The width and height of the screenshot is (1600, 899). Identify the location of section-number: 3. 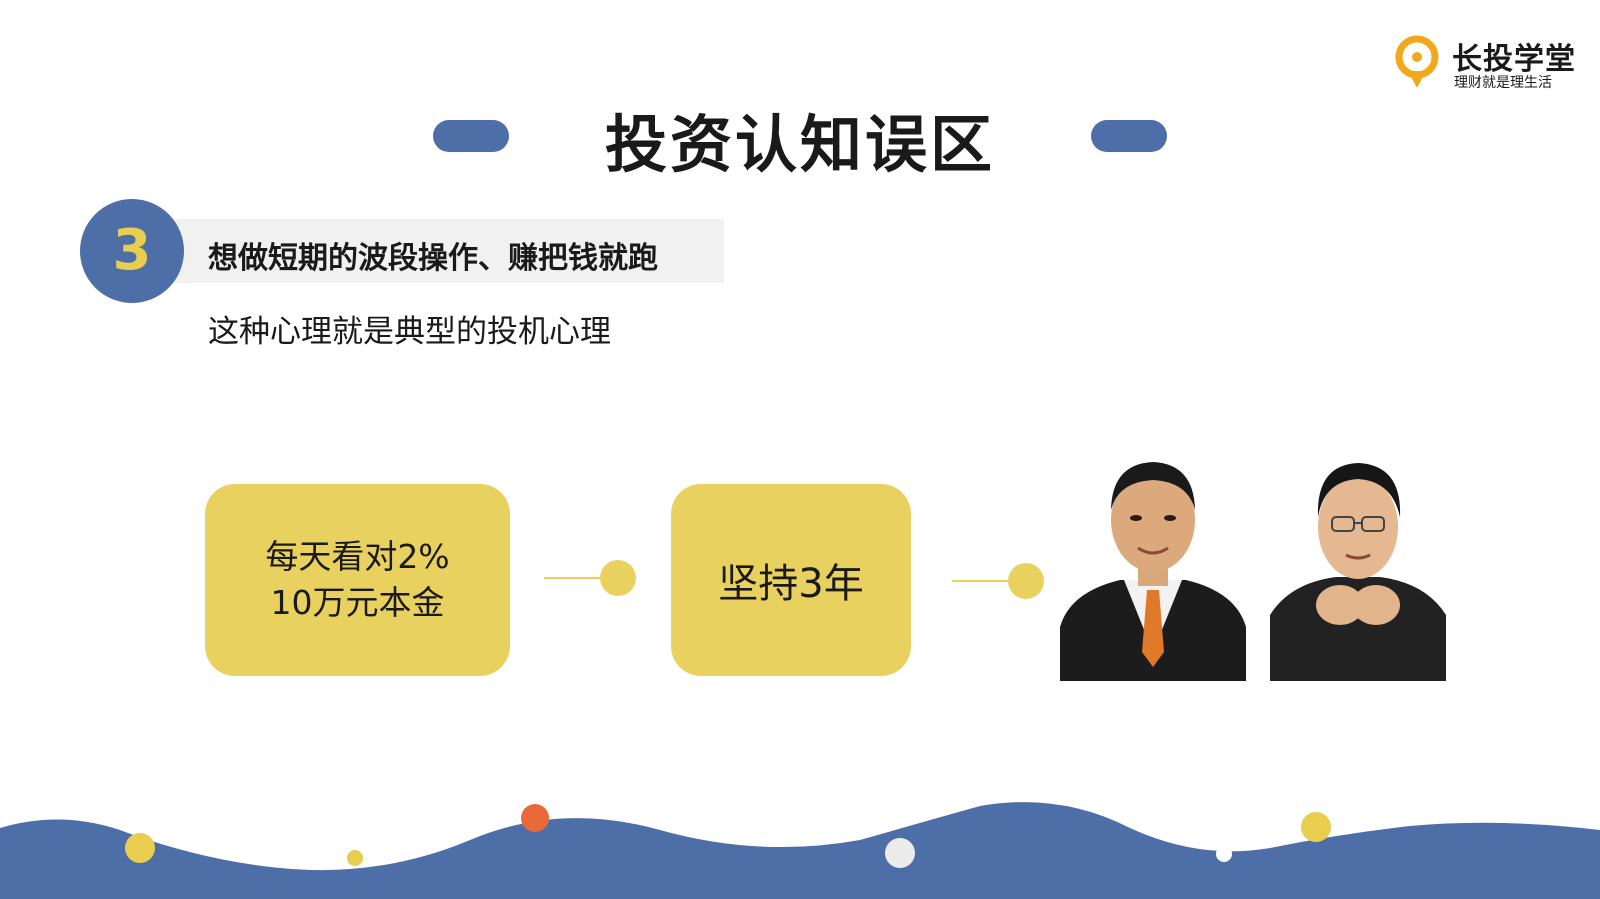
(132, 250).